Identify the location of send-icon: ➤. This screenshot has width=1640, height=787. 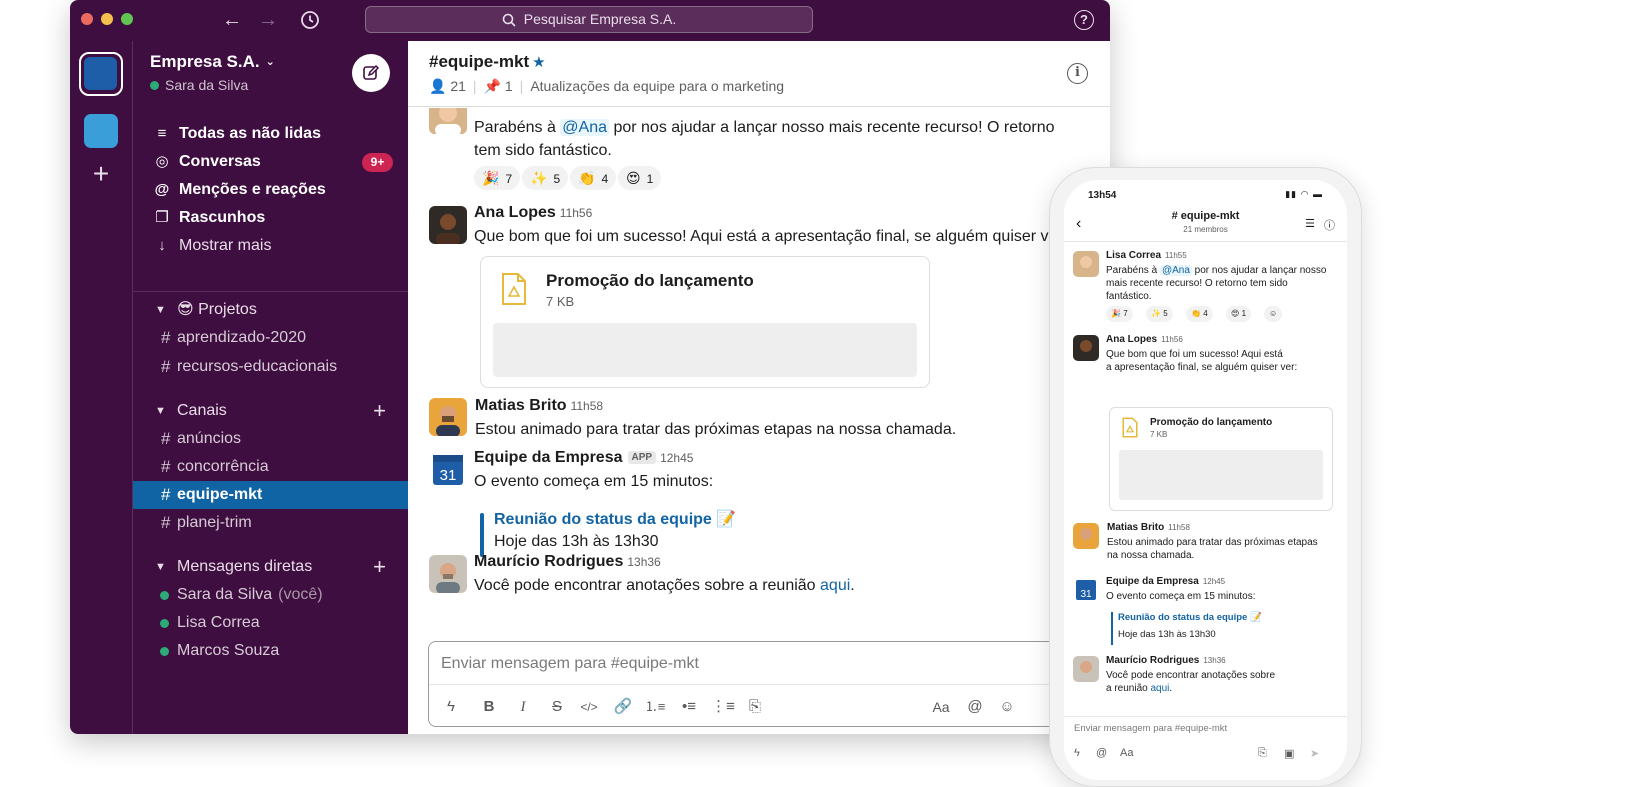
(1314, 753).